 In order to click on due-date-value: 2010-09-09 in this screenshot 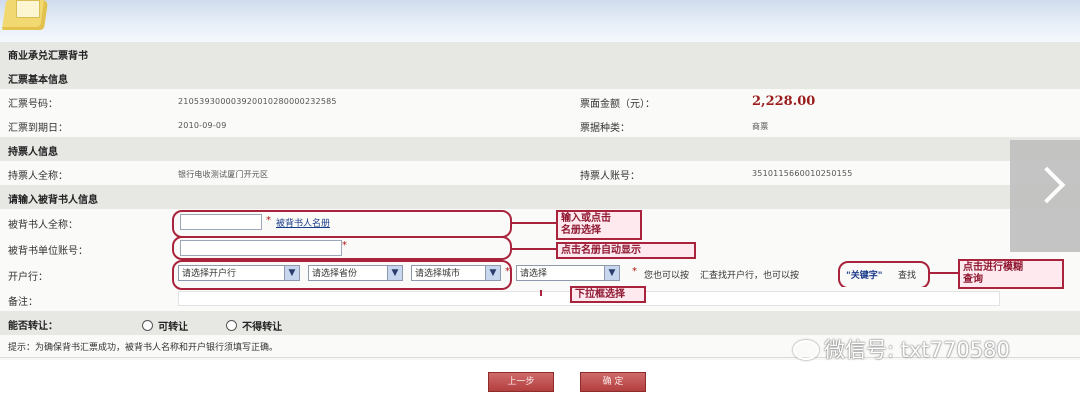, I will do `click(202, 125)`.